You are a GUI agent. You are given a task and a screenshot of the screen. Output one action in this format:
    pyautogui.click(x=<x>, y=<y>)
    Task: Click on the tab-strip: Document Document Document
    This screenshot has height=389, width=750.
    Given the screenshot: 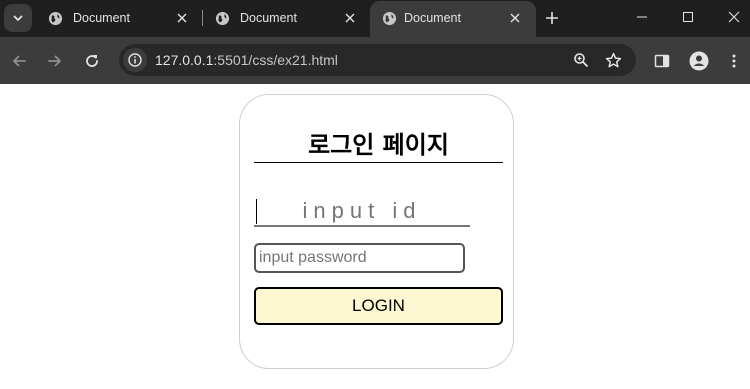 What is the action you would take?
    pyautogui.click(x=375, y=18)
    